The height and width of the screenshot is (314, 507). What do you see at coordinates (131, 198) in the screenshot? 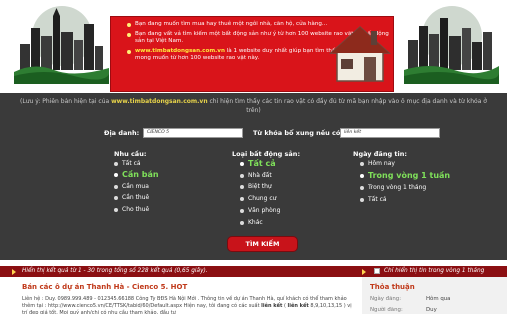
I see `need-option-rent: Cần thuê` at bounding box center [131, 198].